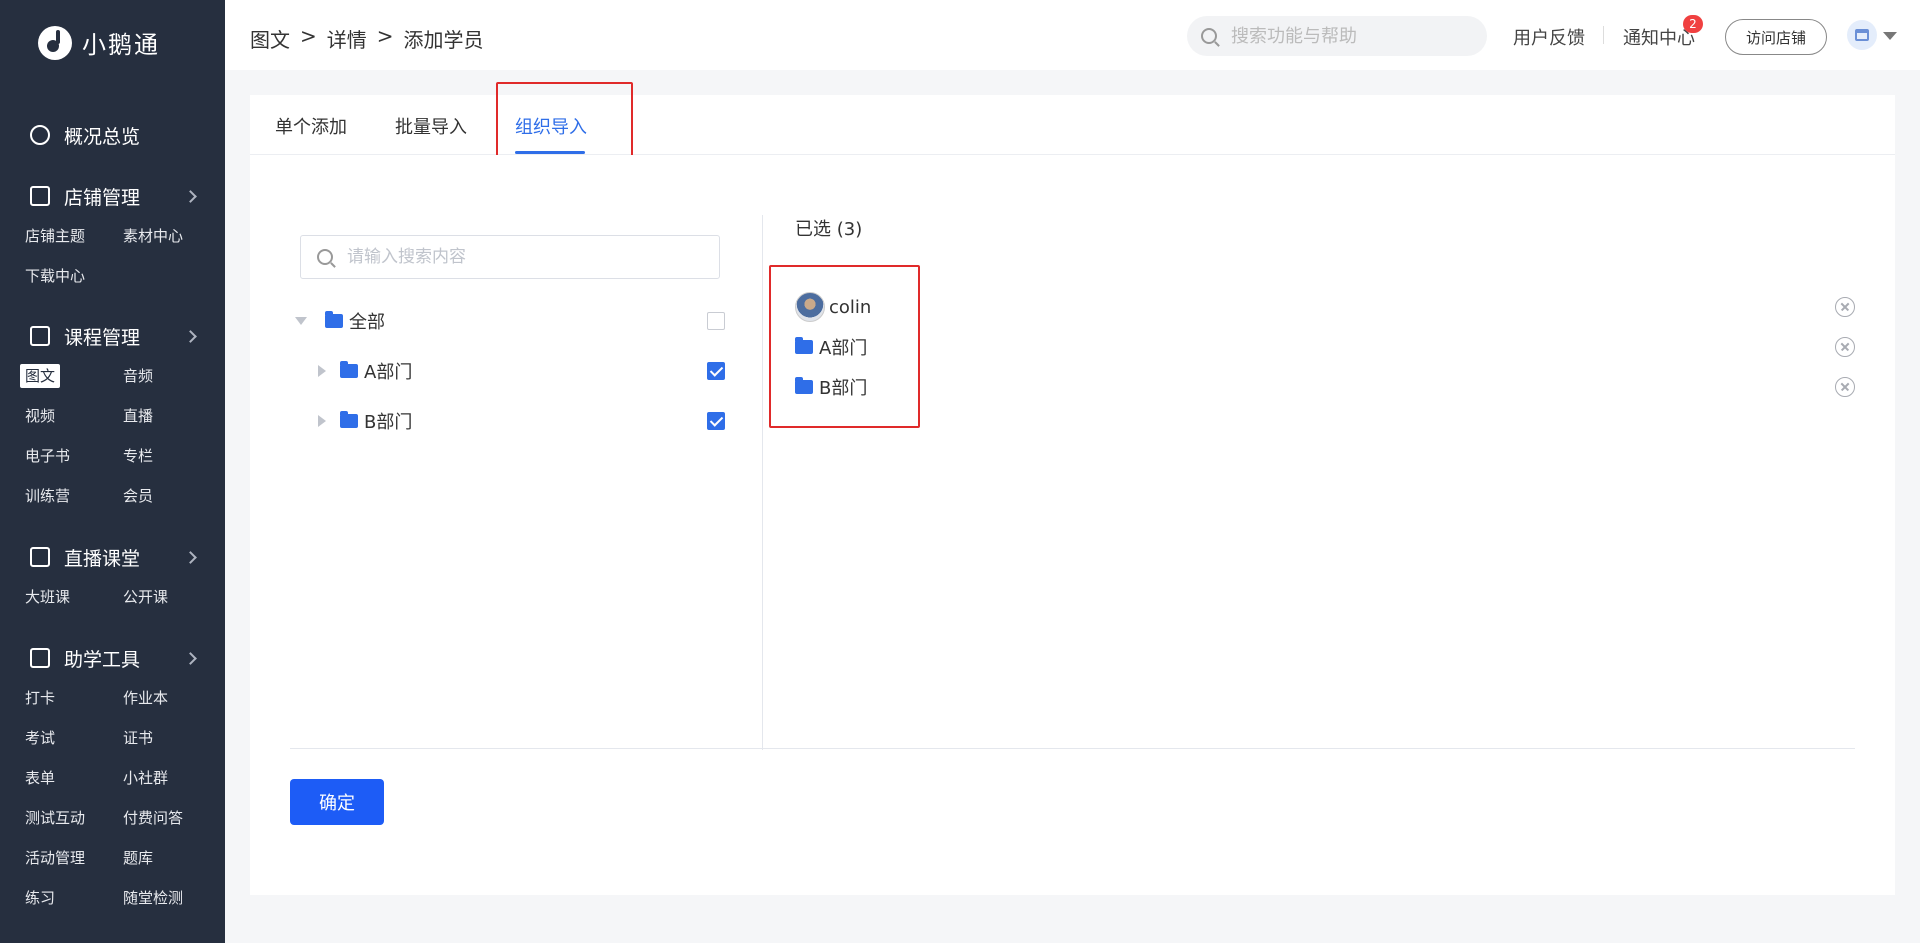 This screenshot has height=943, width=1920. I want to click on sidebar-item-homework: 作业本, so click(172, 698).